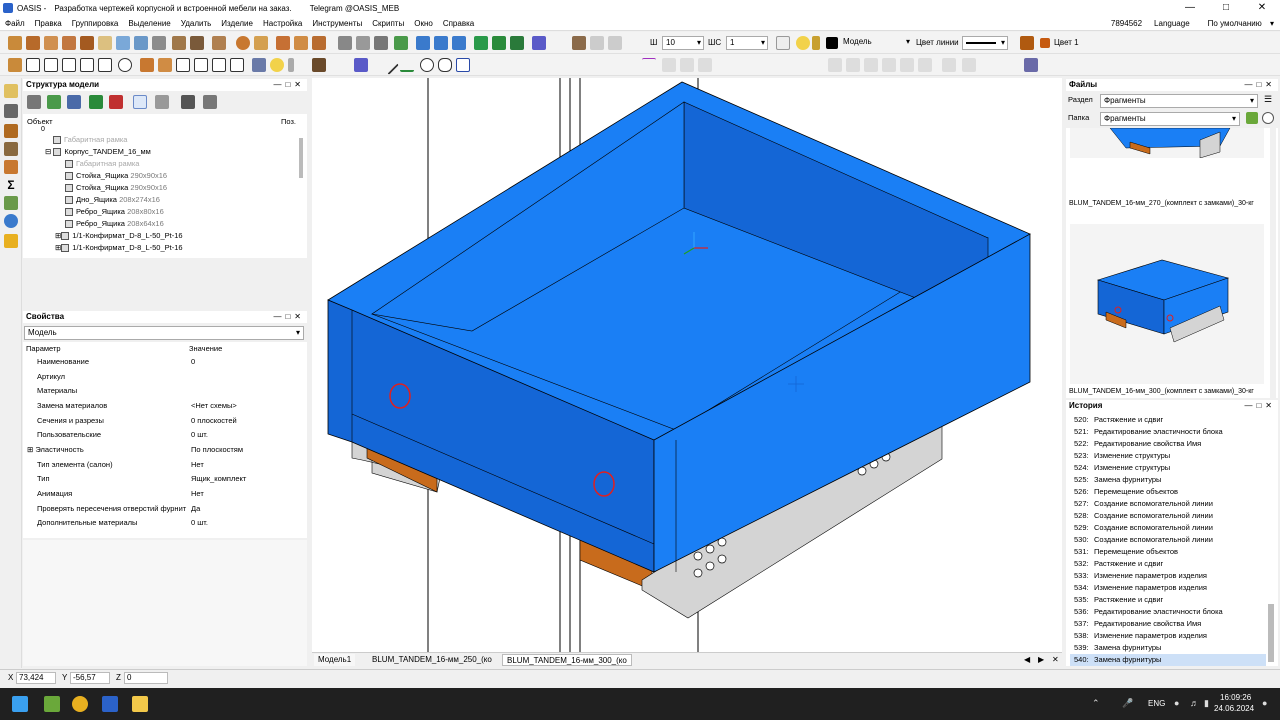  What do you see at coordinates (218, 479) in the screenshot?
I see `property-value: Ящик_комплект` at bounding box center [218, 479].